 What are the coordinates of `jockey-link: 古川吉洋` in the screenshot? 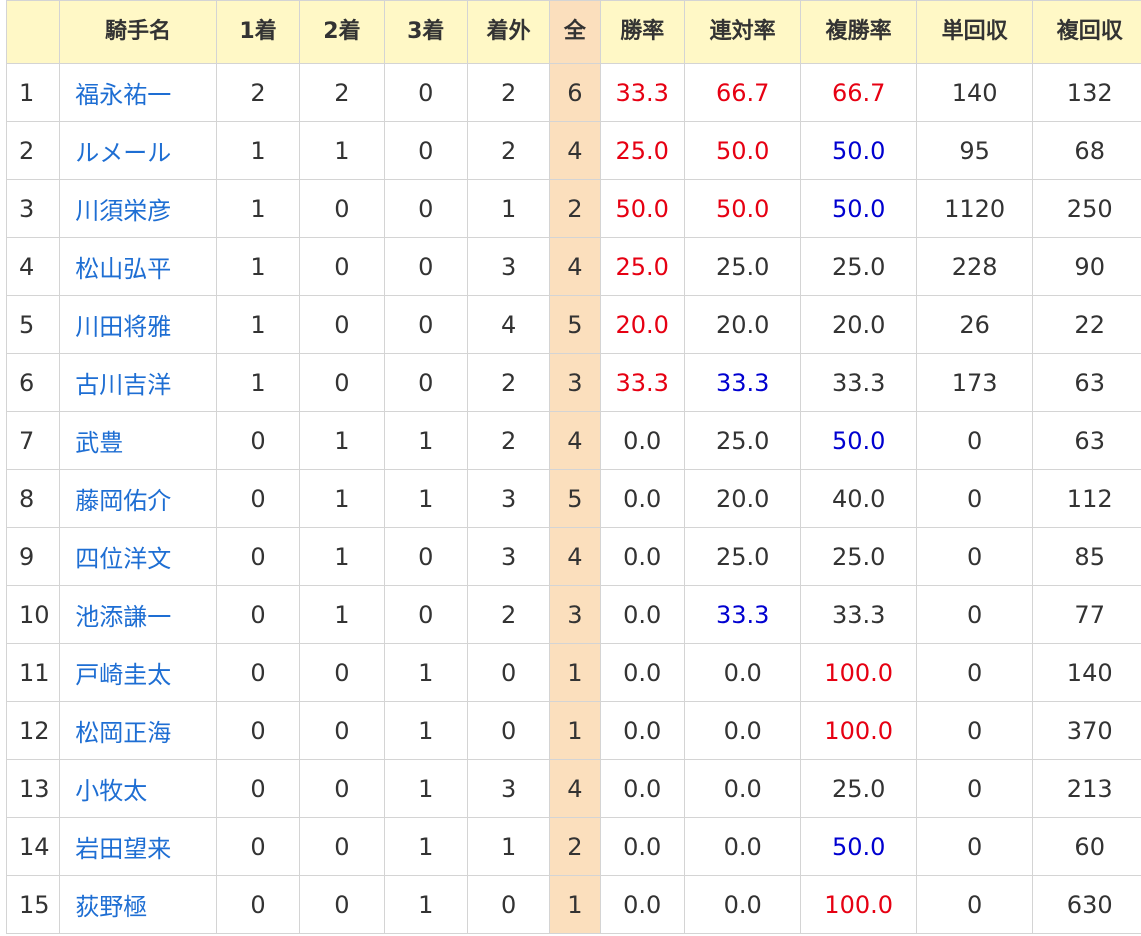 It's located at (123, 385).